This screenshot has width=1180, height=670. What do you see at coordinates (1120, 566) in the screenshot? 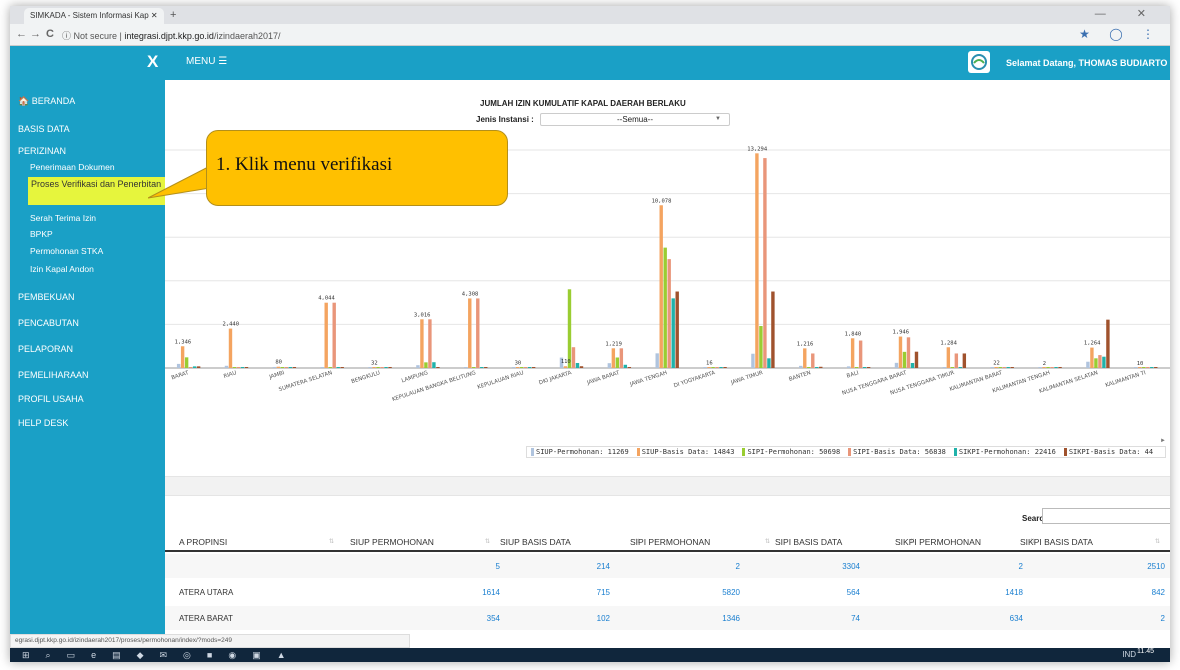
I see `count-link: 2510` at bounding box center [1120, 566].